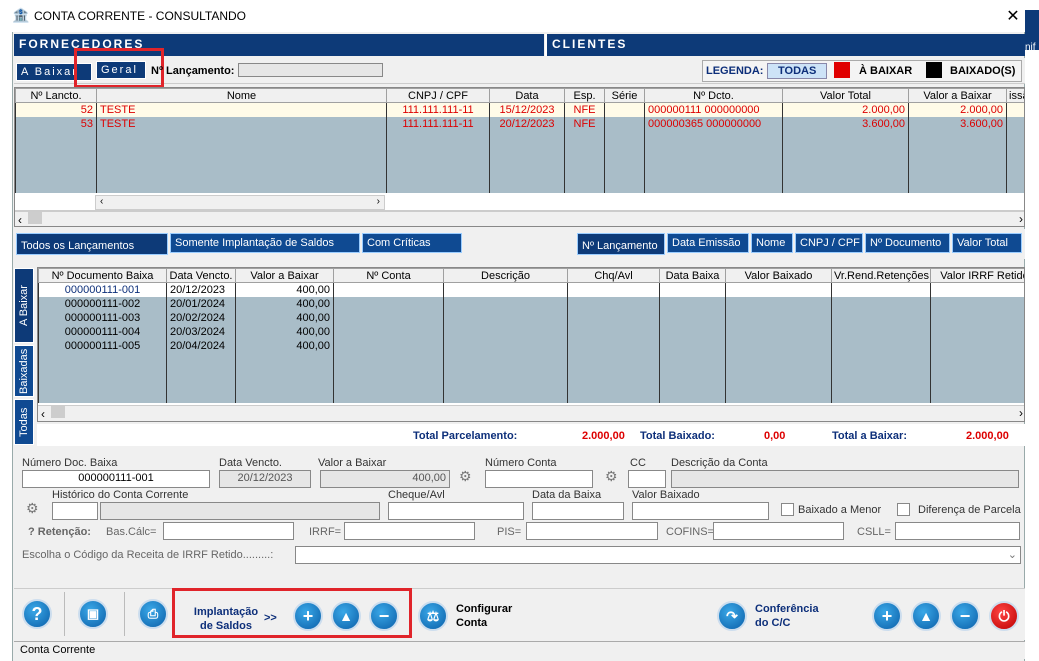 The width and height of the screenshot is (1039, 661). Describe the element at coordinates (611, 476) in the screenshot. I see `lookup-icon: ⚙` at that location.